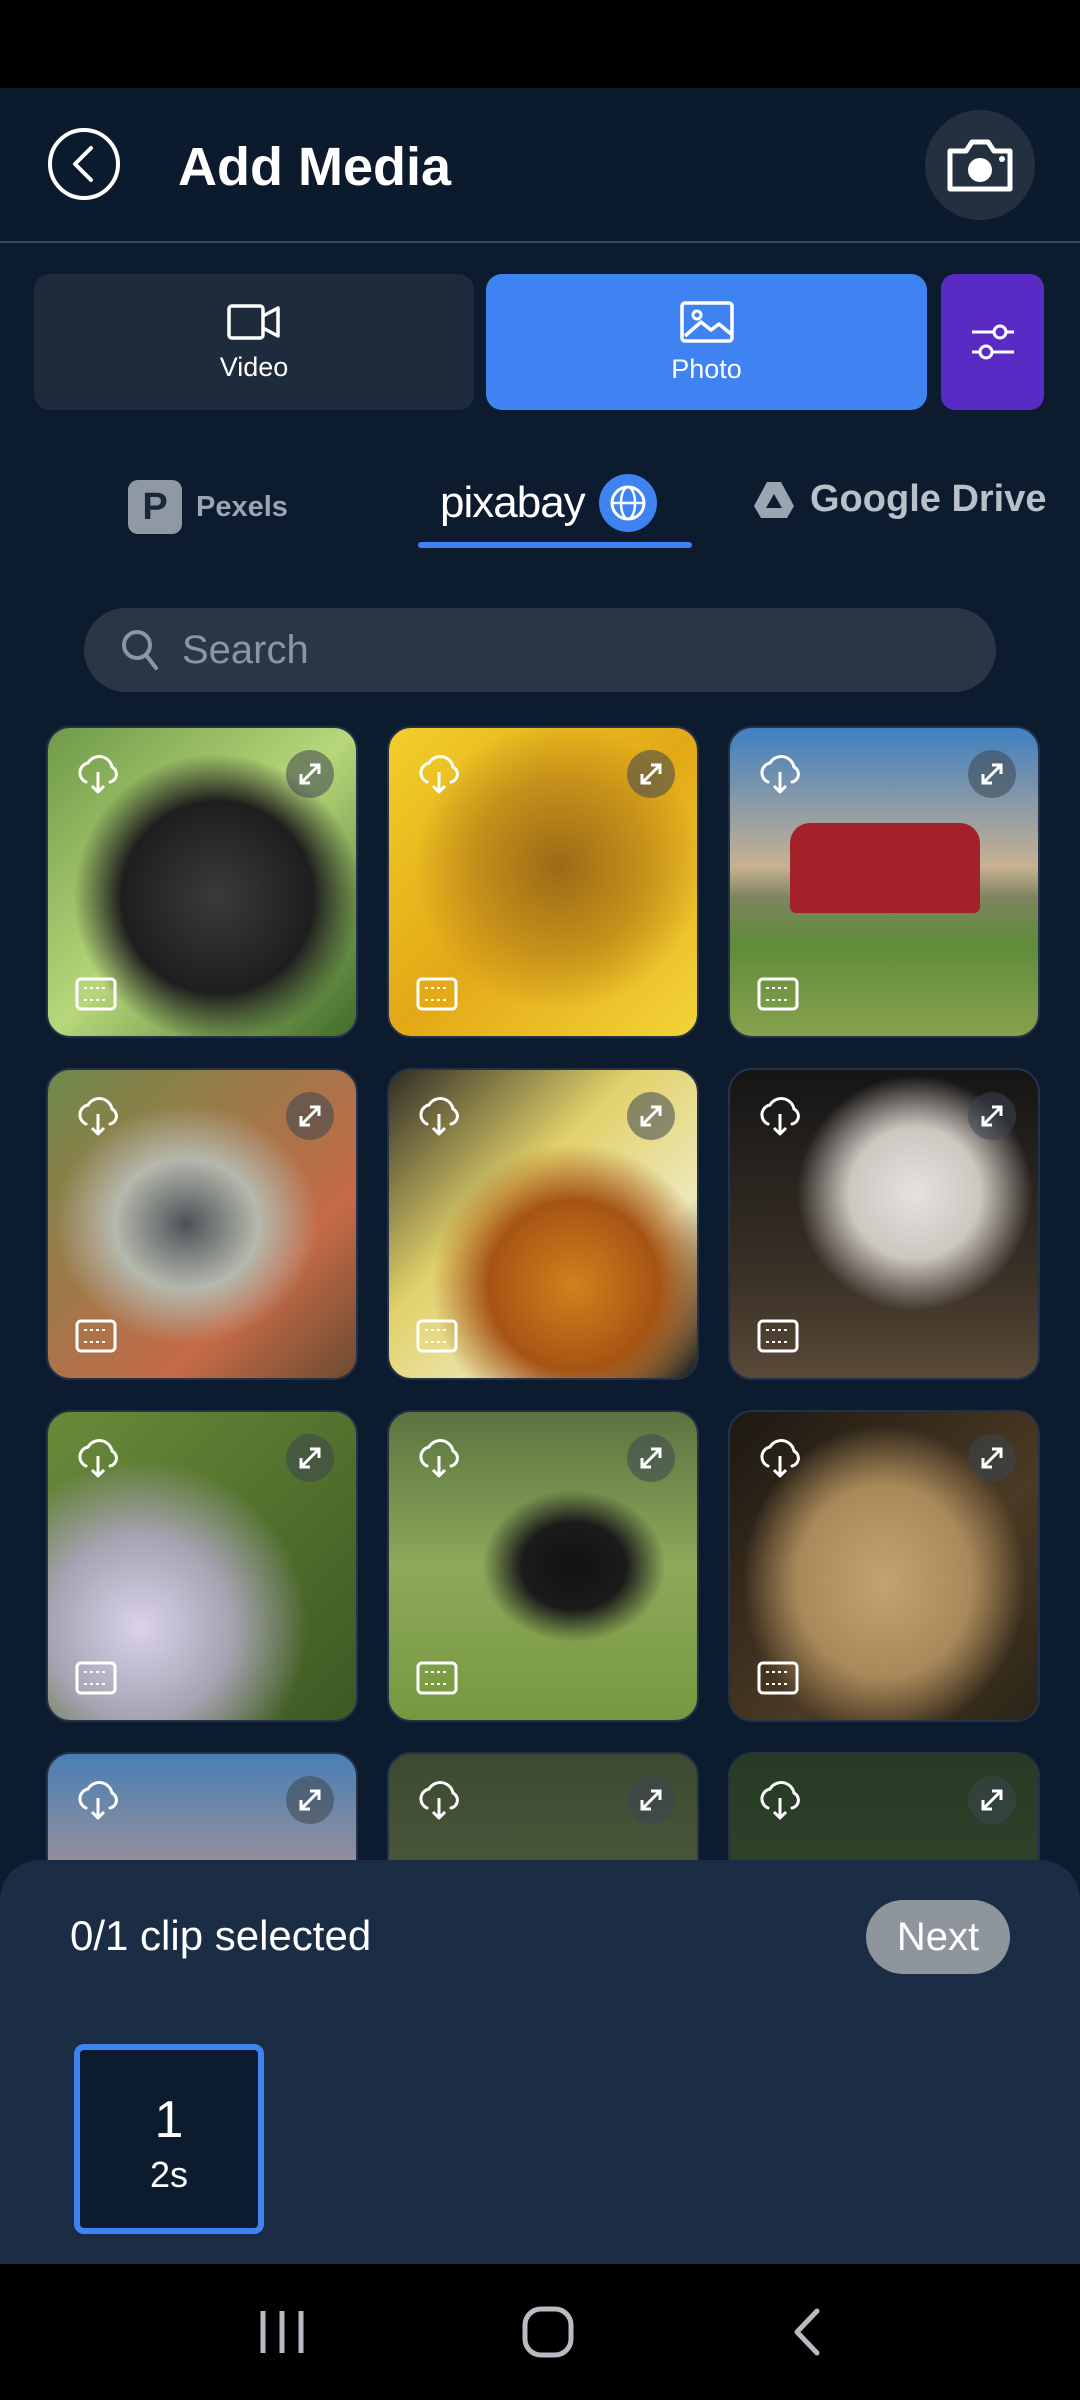  I want to click on selection-status: 0/1 clip selected, so click(221, 1935).